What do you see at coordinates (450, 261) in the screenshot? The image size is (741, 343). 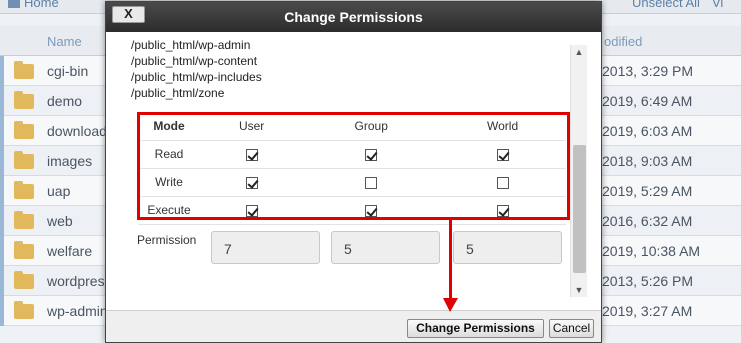 I see `annotation-arrow-shaft` at bounding box center [450, 261].